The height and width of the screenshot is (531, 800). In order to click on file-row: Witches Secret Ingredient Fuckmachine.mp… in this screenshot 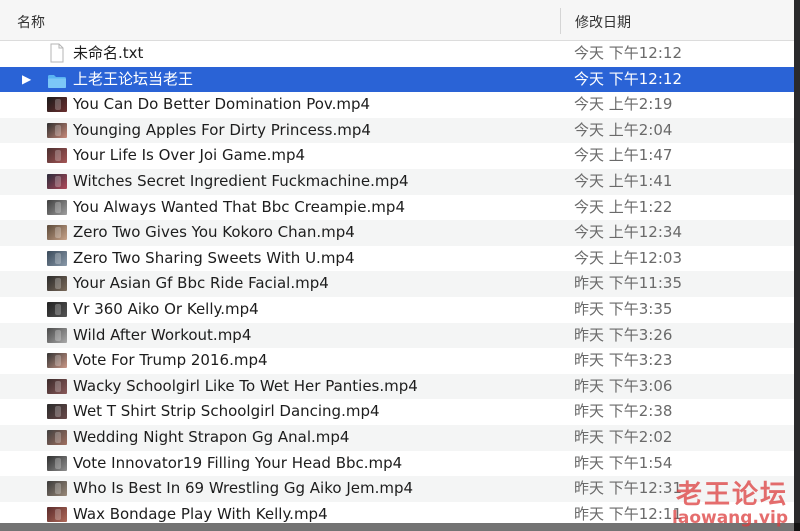, I will do `click(397, 181)`.